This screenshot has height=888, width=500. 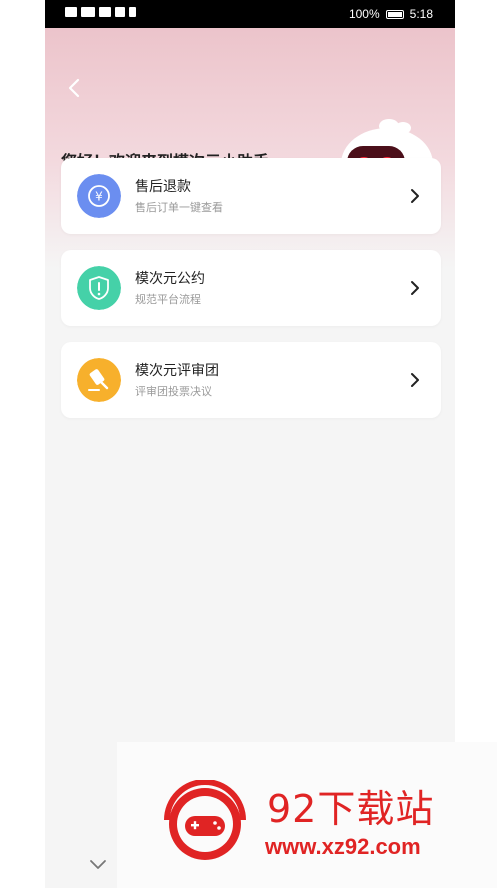 I want to click on hd-icon, so click(x=71, y=12).